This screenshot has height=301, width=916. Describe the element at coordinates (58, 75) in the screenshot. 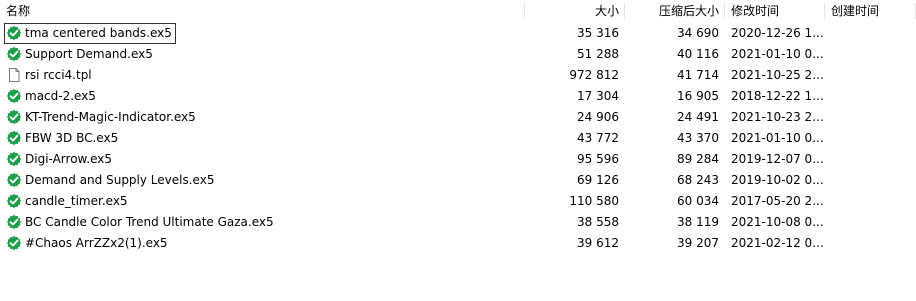

I see `file-name: rsi rcci4.tpl` at that location.